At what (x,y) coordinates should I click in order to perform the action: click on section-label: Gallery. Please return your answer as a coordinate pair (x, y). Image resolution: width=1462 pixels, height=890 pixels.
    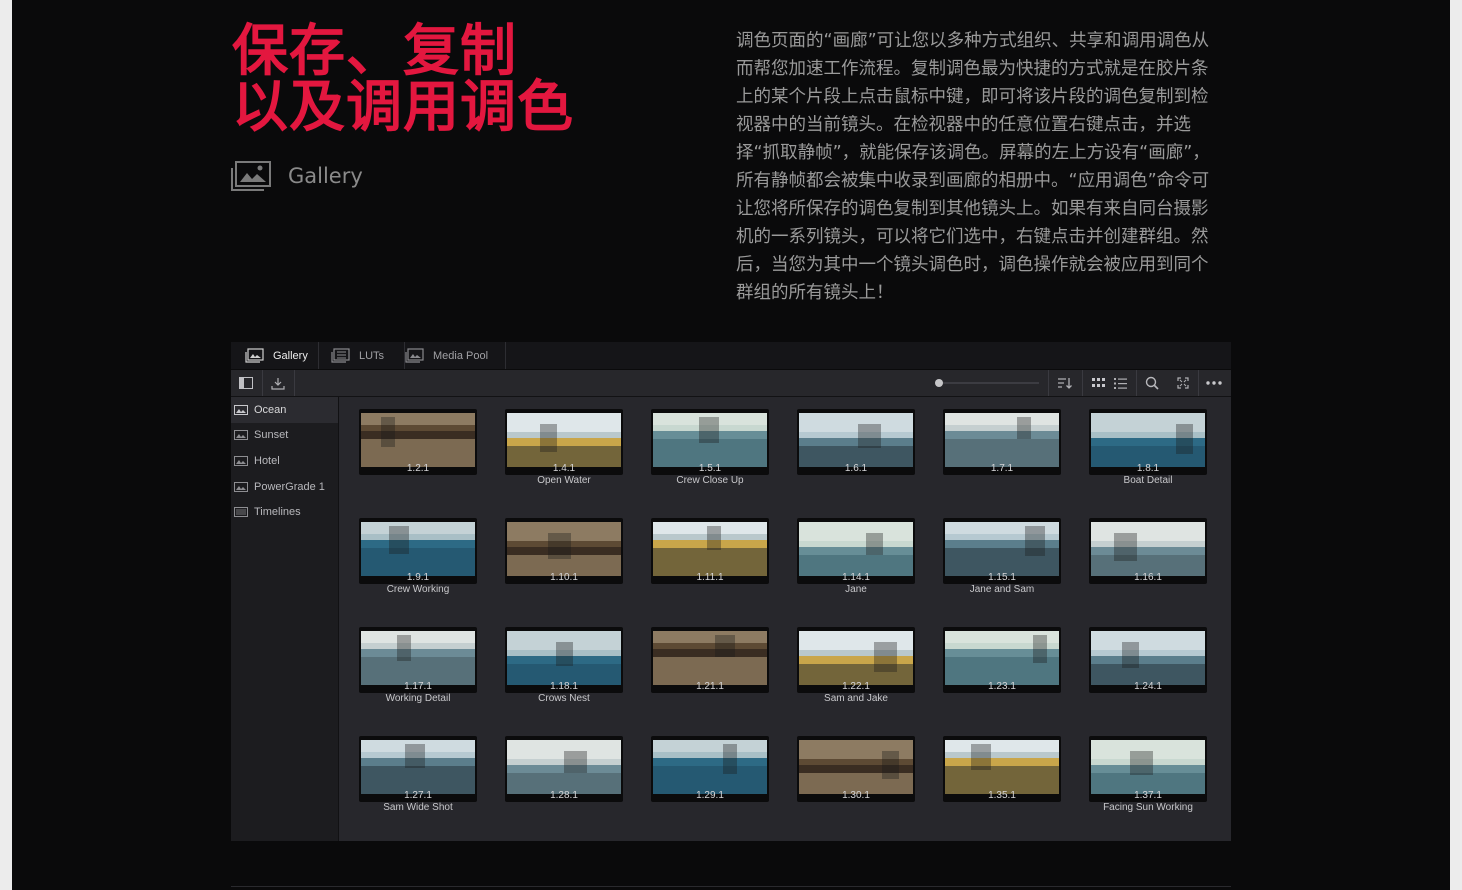
    Looking at the image, I should click on (296, 176).